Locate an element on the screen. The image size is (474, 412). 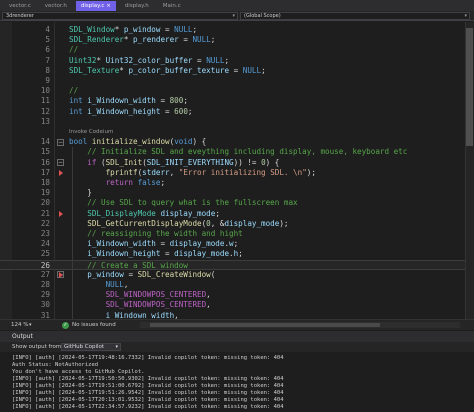
line-number: 7 is located at coordinates (47, 60).